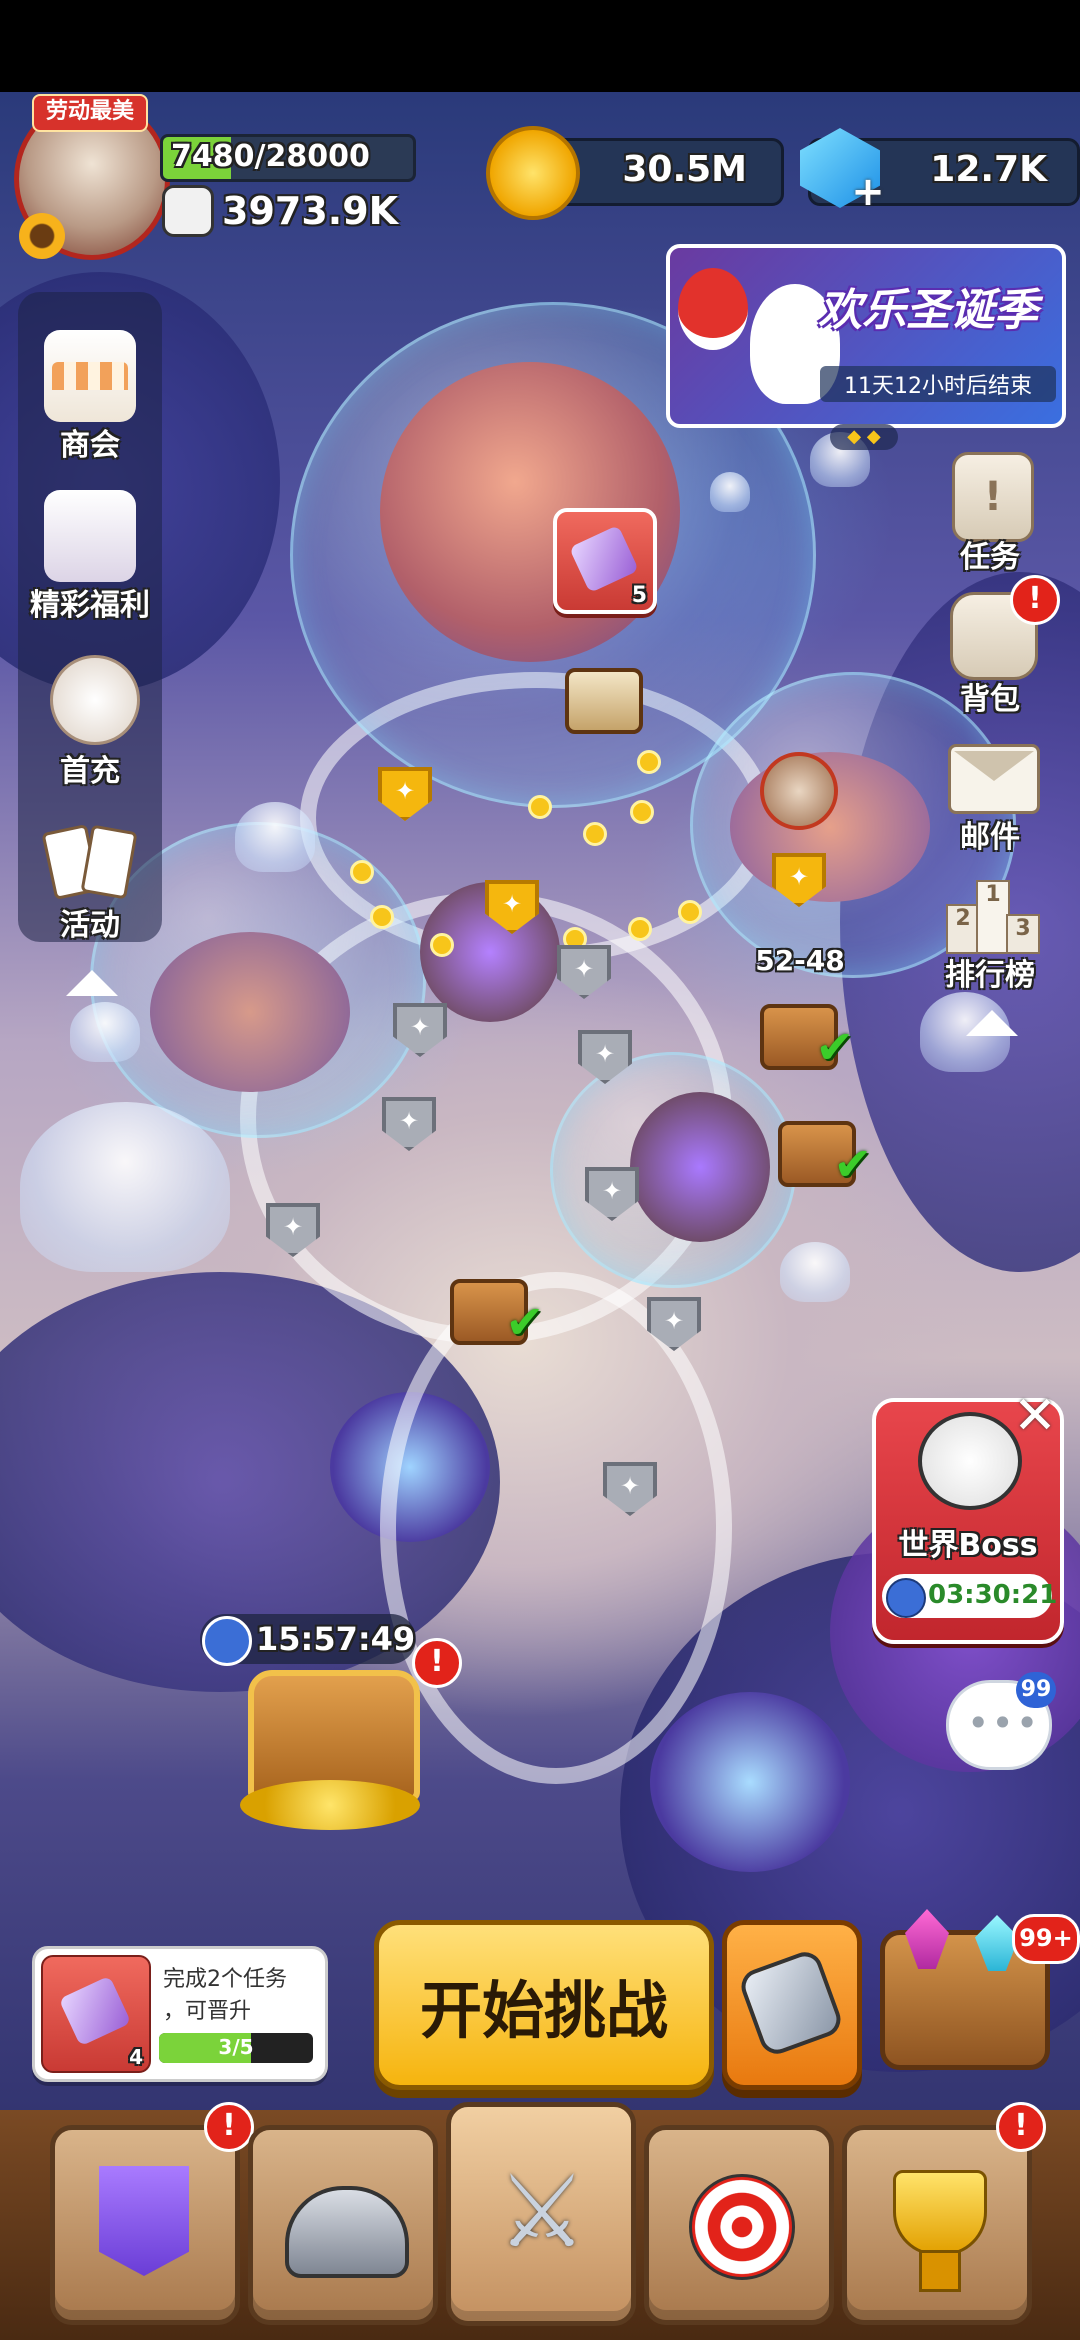  I want to click on quest-progress-bar: 3/5, so click(236, 2048).